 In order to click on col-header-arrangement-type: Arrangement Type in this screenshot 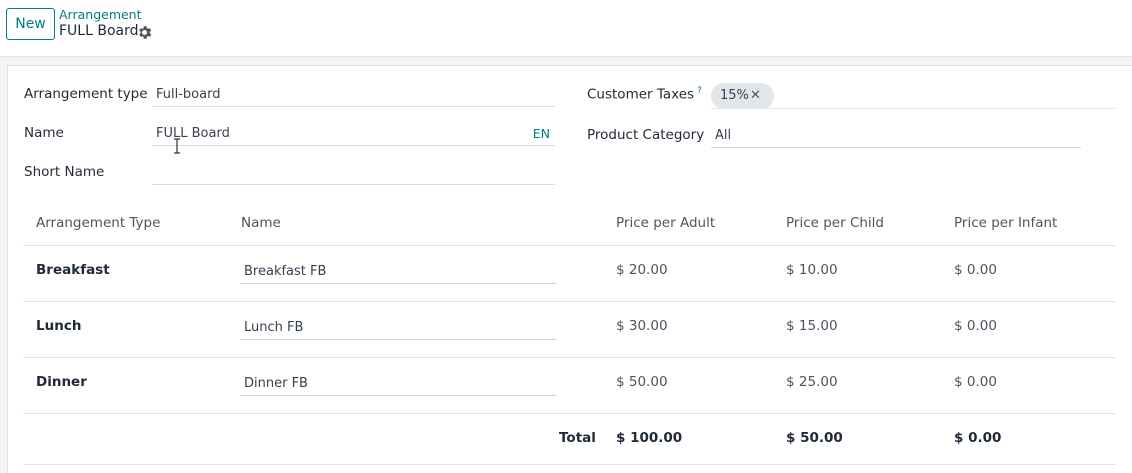, I will do `click(98, 223)`.